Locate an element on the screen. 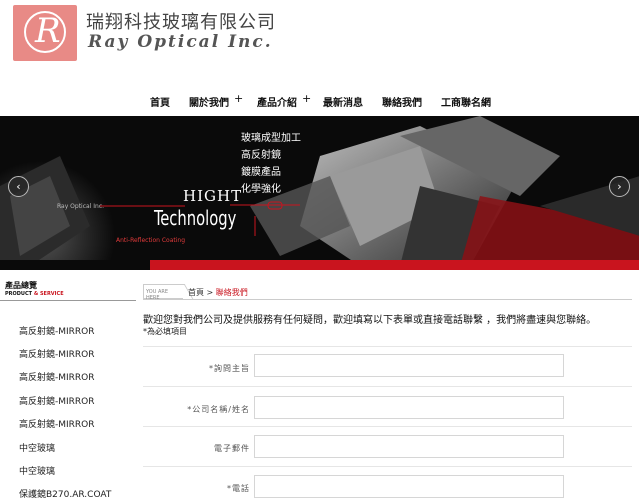 Image resolution: width=639 pixels, height=498 pixels. banner-technology-text: Technology is located at coordinates (195, 218).